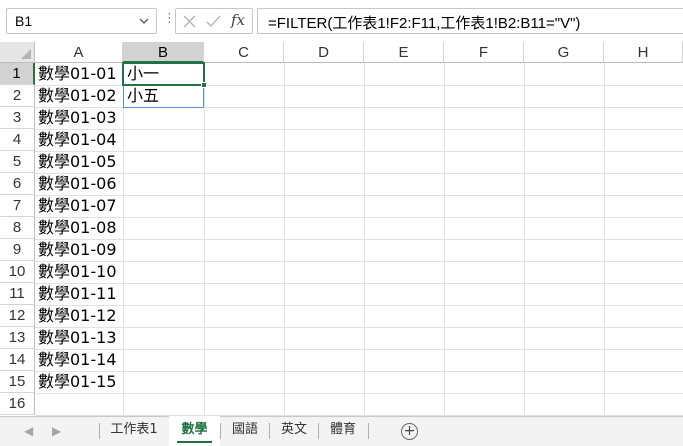 The width and height of the screenshot is (683, 446). What do you see at coordinates (141, 96) in the screenshot?
I see `cell-b2: 小五` at bounding box center [141, 96].